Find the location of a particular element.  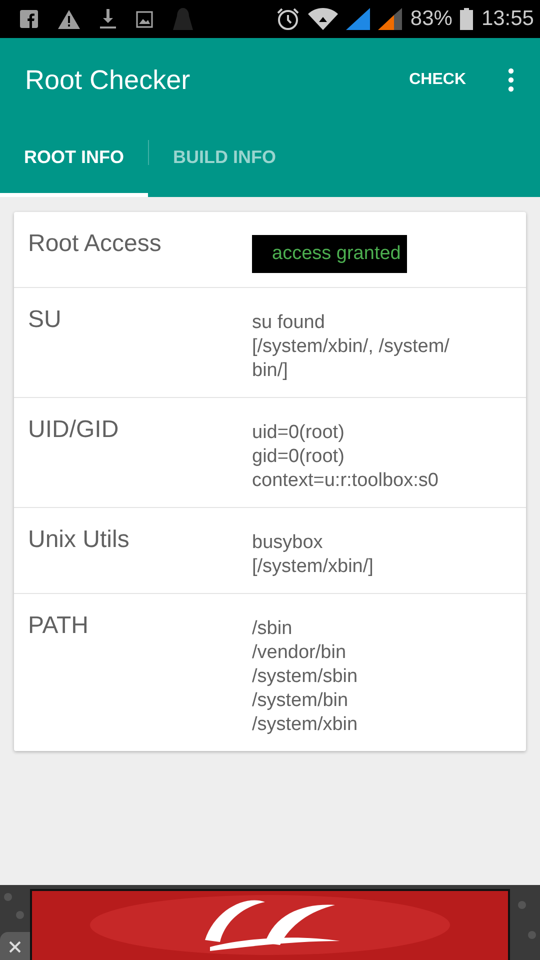

info-value: /system/bin is located at coordinates (301, 701).